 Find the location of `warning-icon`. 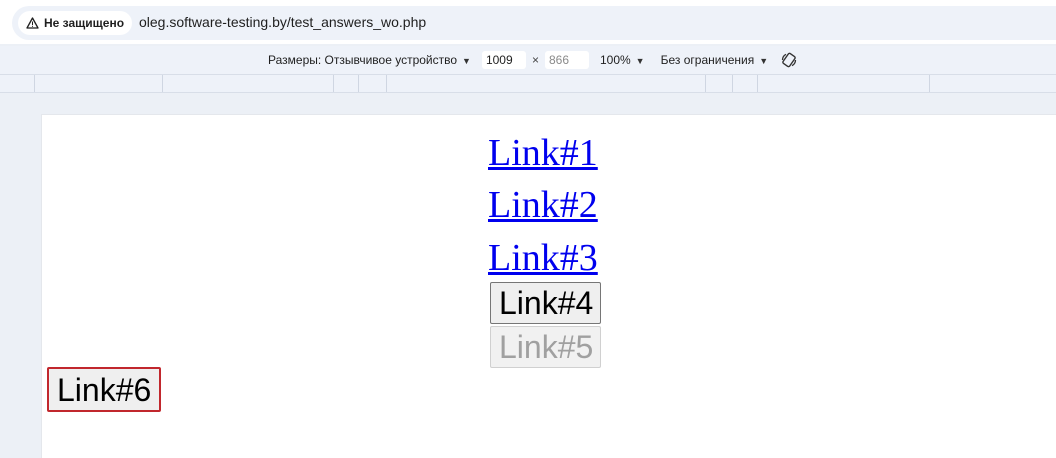

warning-icon is located at coordinates (32, 23).